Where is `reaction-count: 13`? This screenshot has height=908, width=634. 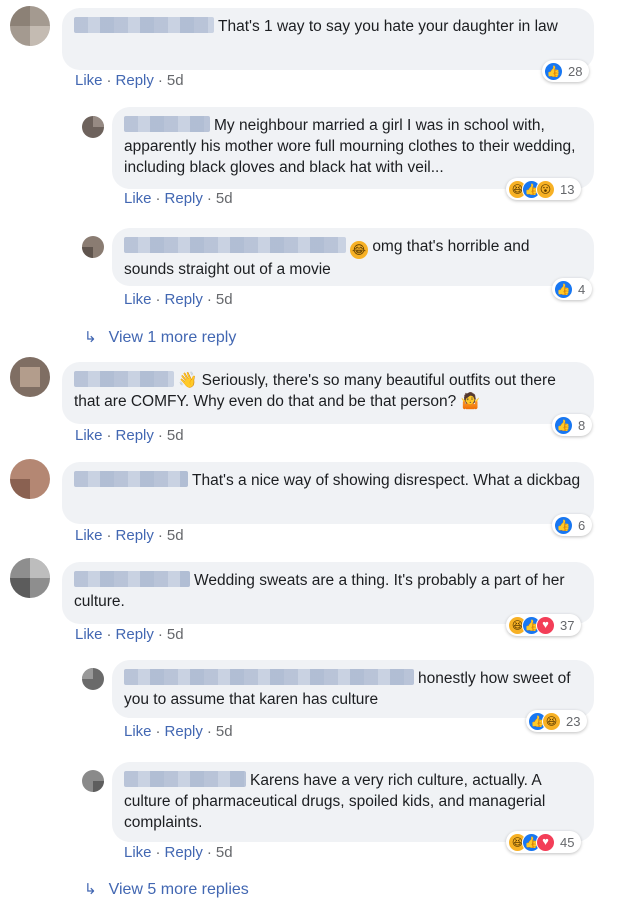 reaction-count: 13 is located at coordinates (567, 189).